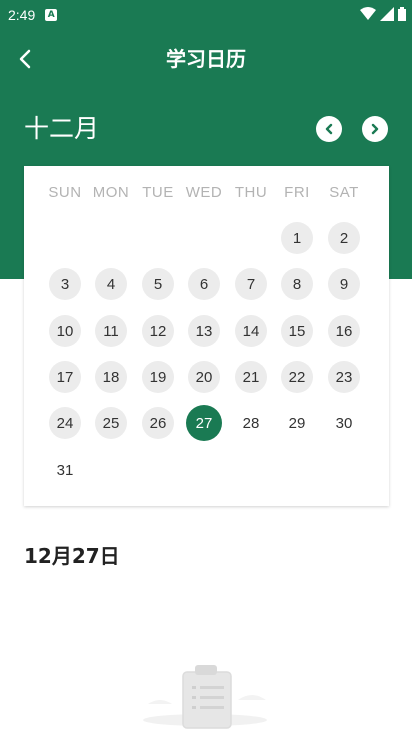  I want to click on calendar-day: 12, so click(158, 331).